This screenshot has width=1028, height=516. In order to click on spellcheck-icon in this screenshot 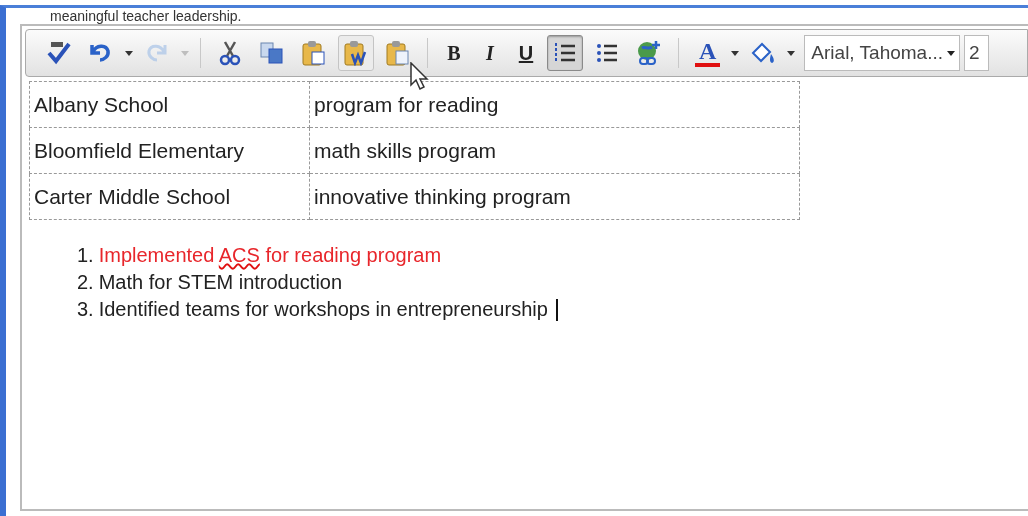, I will do `click(59, 53)`.